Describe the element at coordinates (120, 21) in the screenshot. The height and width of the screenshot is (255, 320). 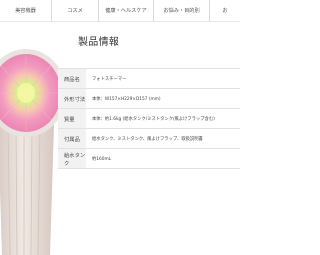
I see `nav-divider` at that location.